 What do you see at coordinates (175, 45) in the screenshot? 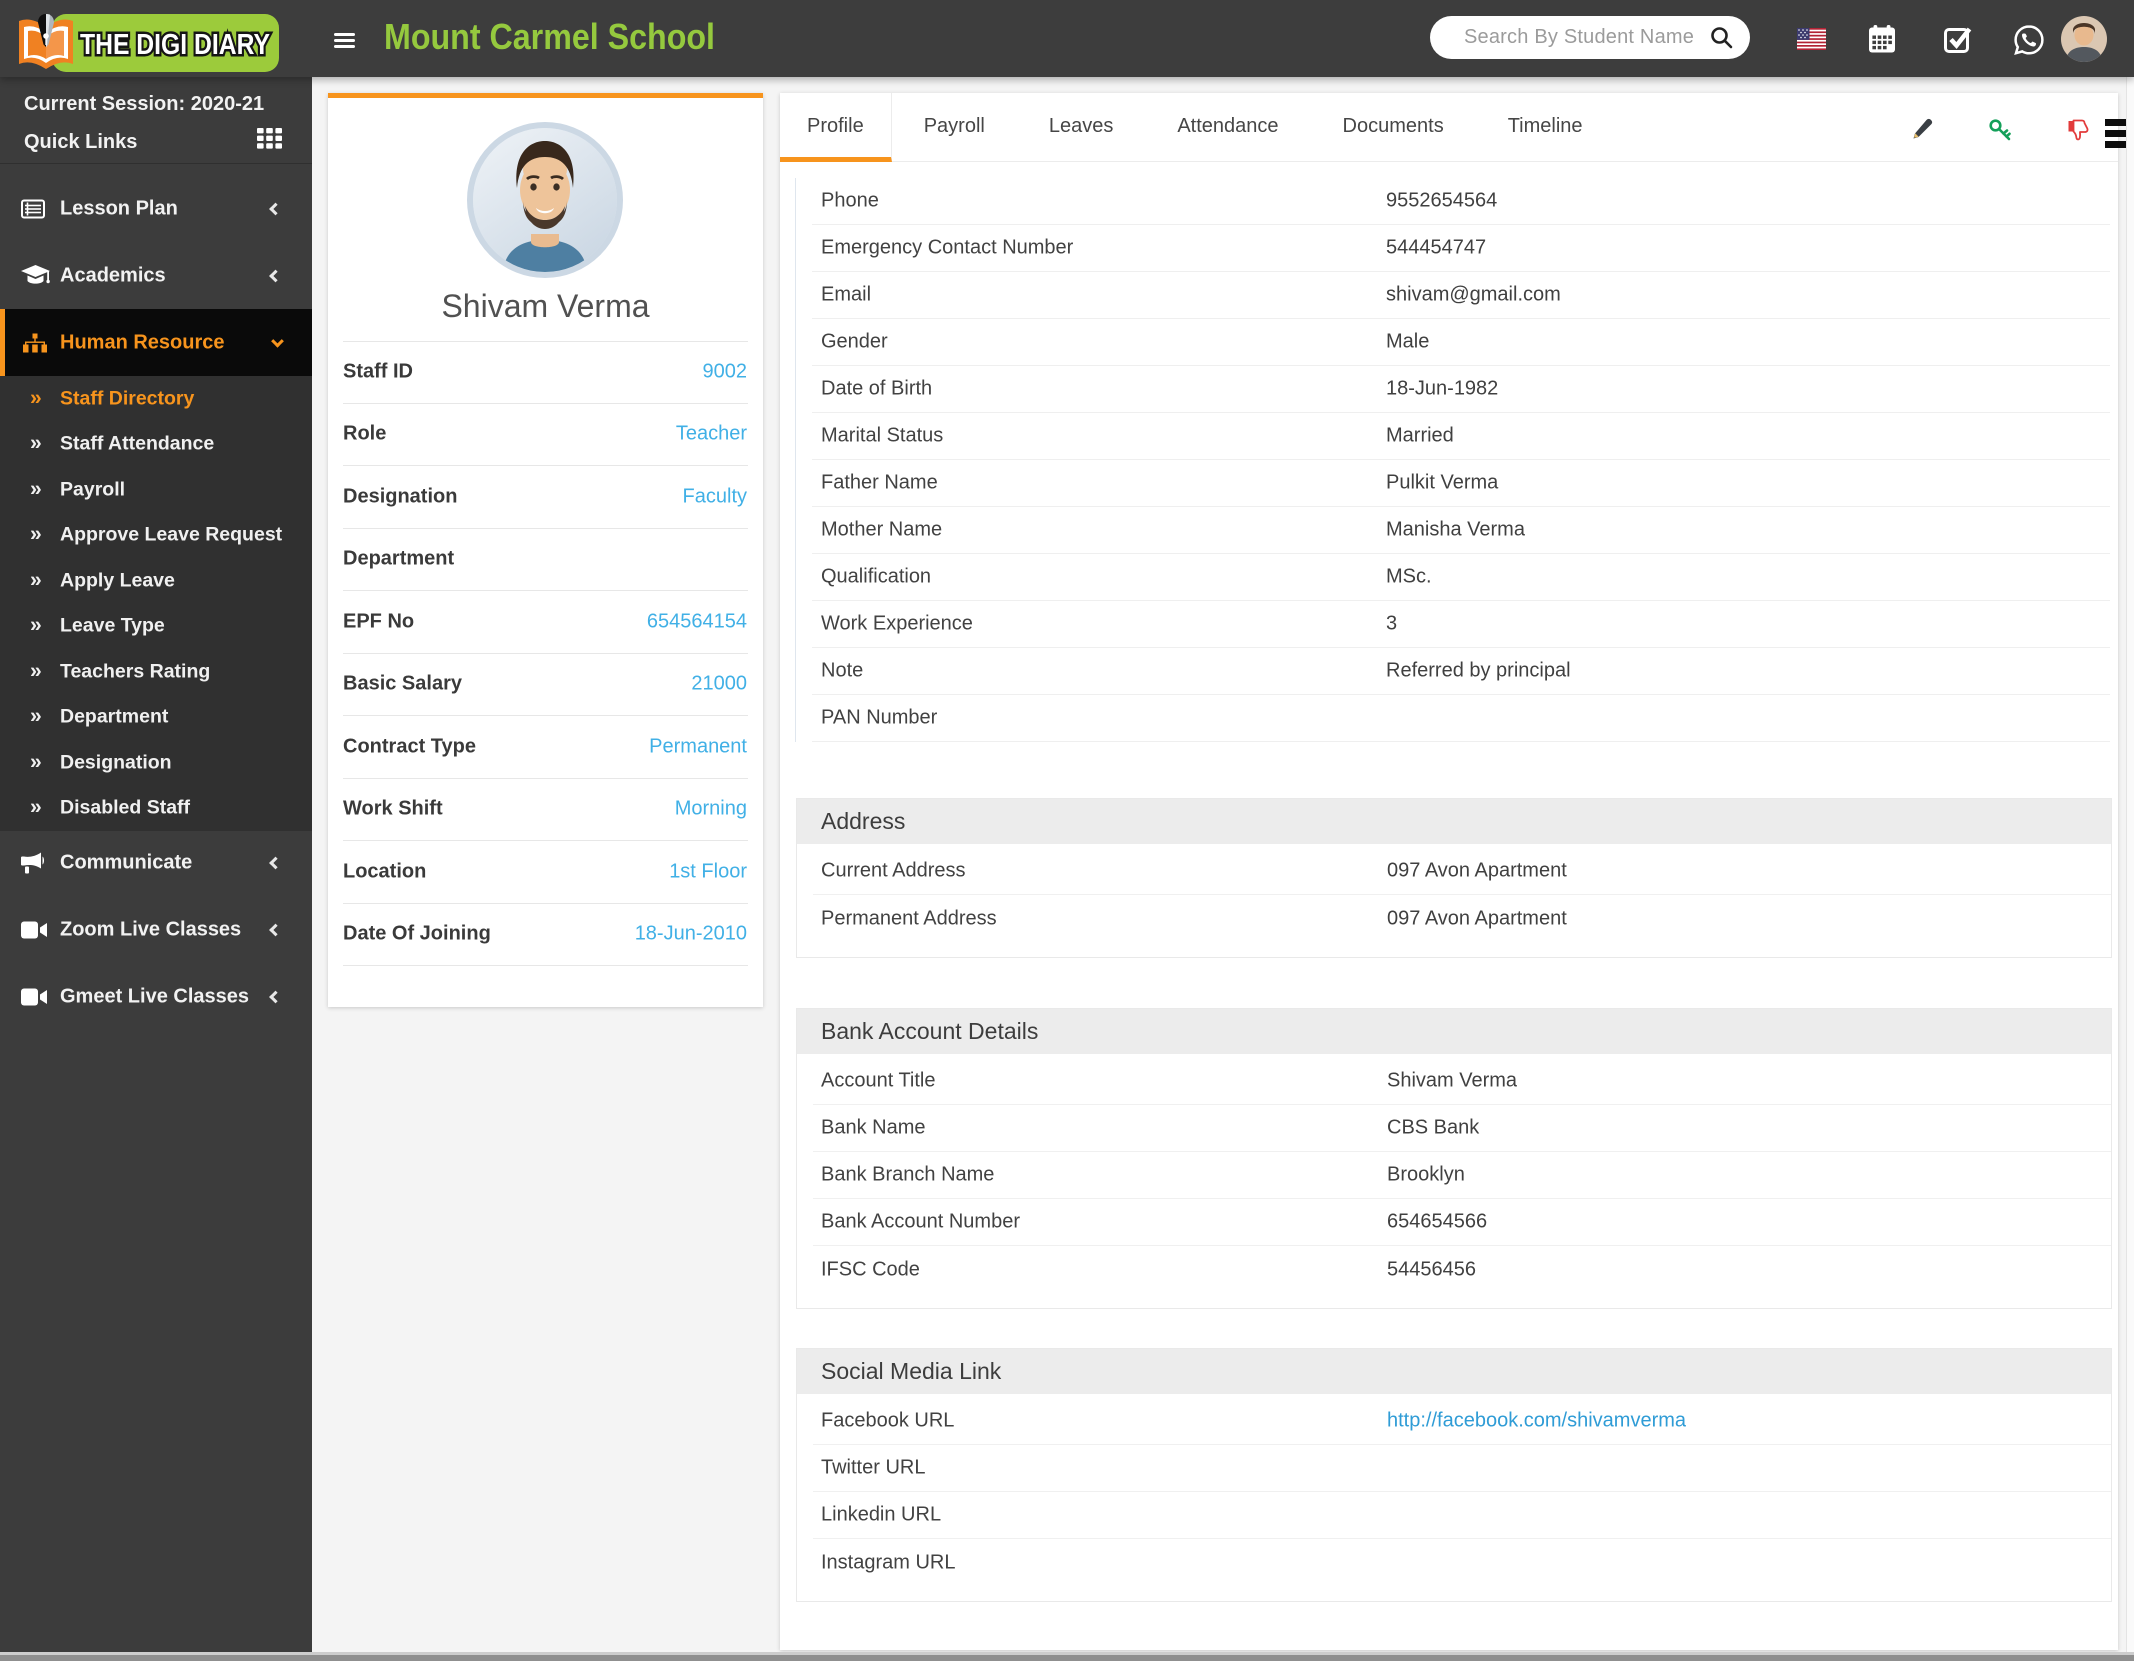
I see `svg-text: THE DIGI DIARY` at bounding box center [175, 45].